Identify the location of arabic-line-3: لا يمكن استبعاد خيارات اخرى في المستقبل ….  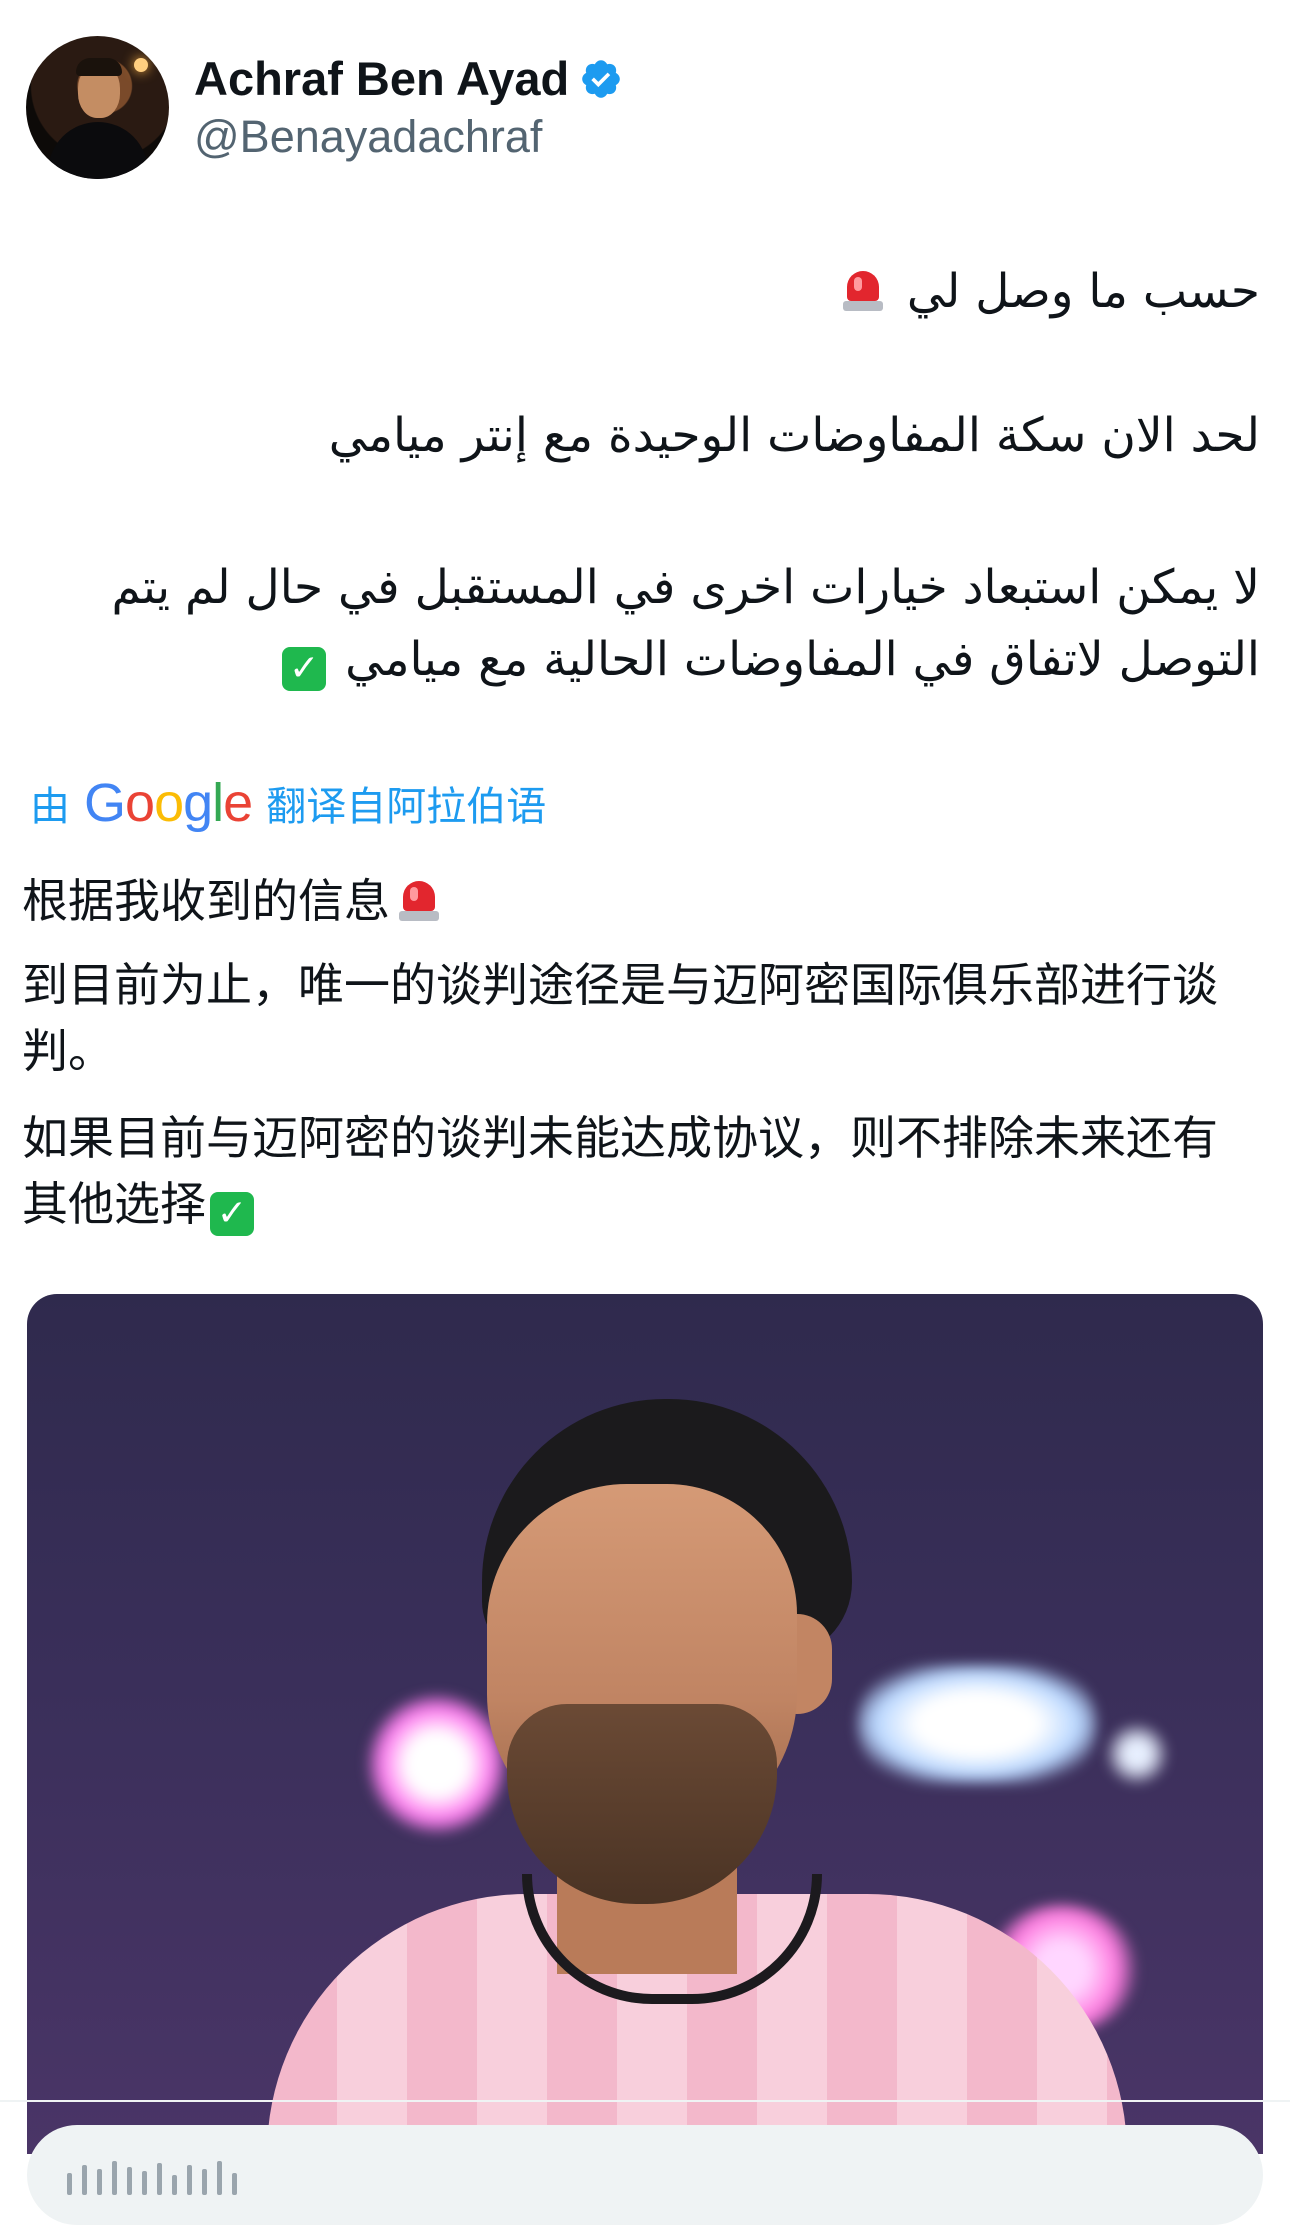
(645, 624).